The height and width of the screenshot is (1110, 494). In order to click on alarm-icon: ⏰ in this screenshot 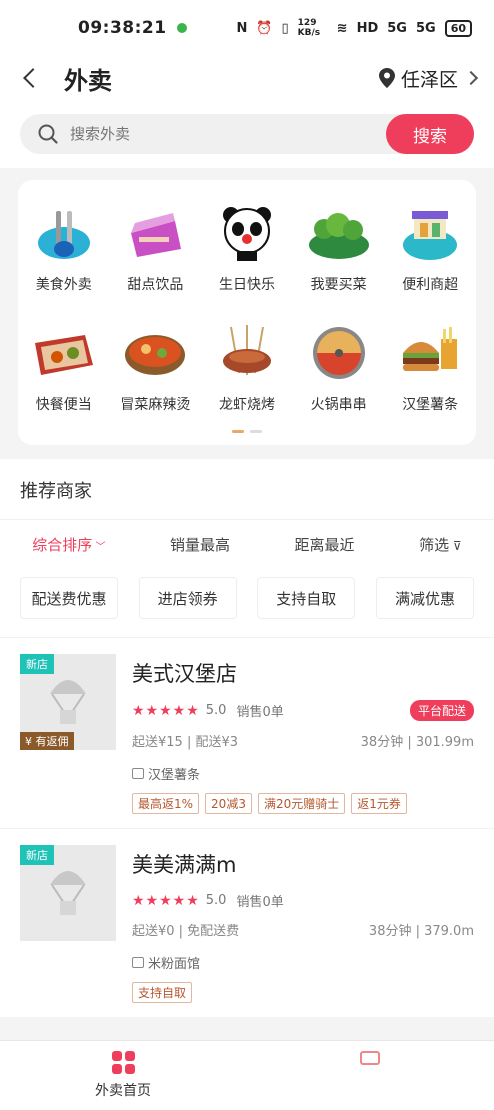, I will do `click(264, 28)`.